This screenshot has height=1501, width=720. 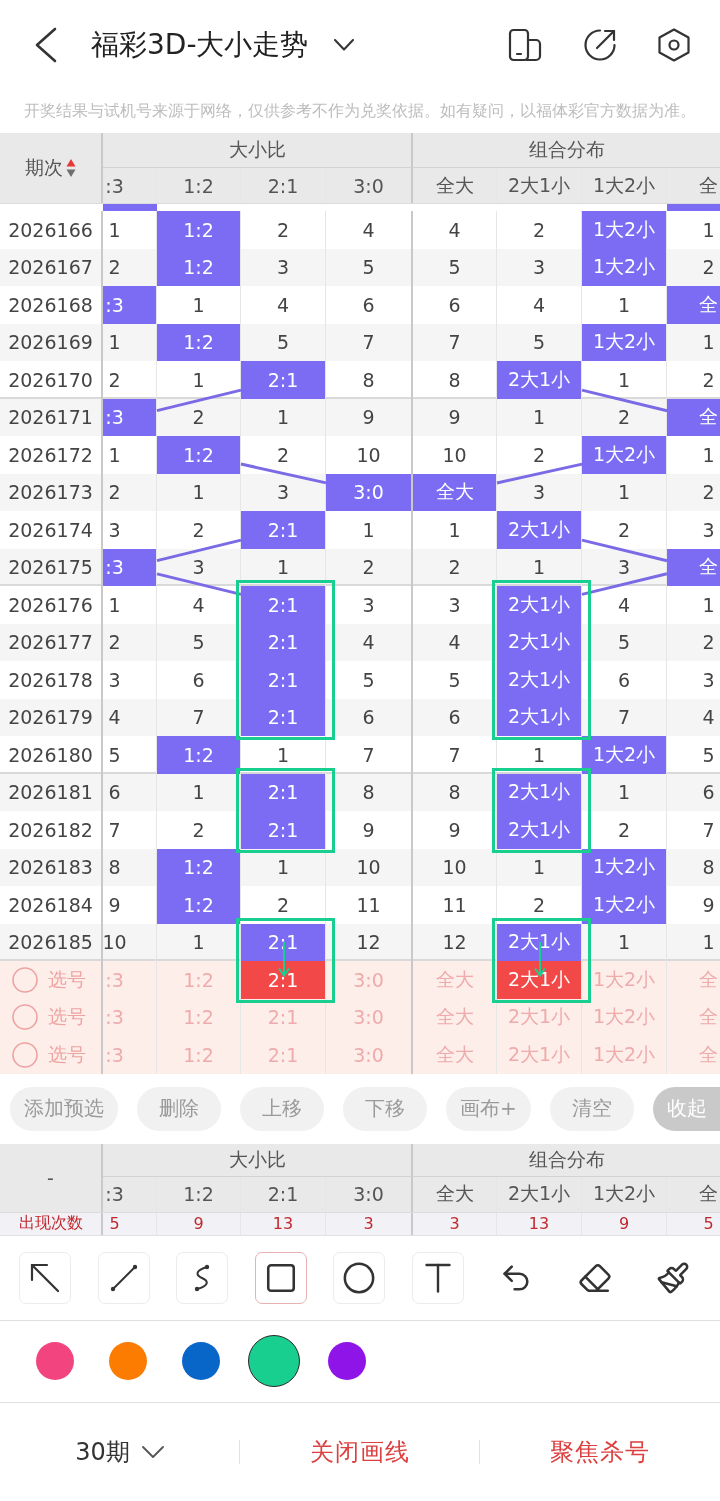 What do you see at coordinates (599, 1451) in the screenshot?
I see `text-action-button: 聚焦杀号` at bounding box center [599, 1451].